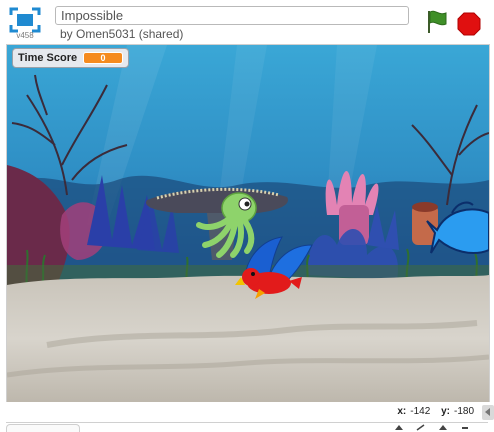 The image size is (494, 432). I want to click on y-value: -180, so click(463, 411).